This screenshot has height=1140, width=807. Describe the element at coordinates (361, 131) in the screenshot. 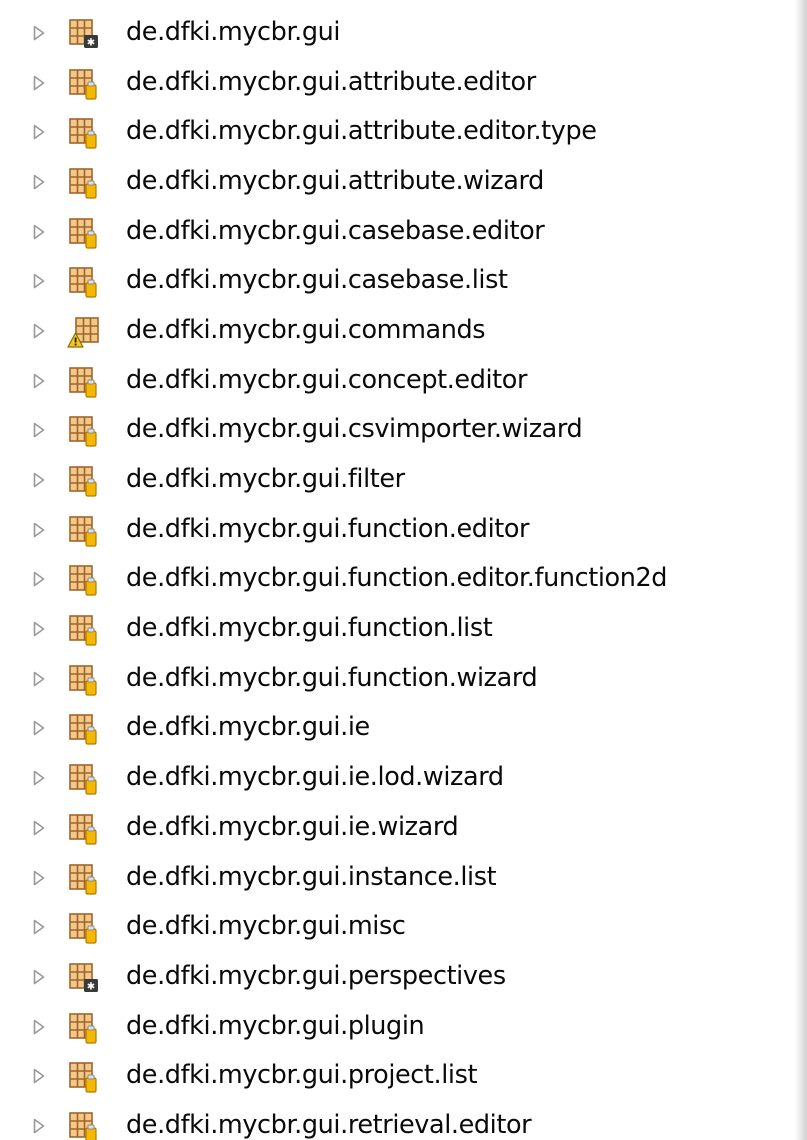

I see `package-name-label: de.dfki.mycbr.gui.attribute.editor.type` at that location.